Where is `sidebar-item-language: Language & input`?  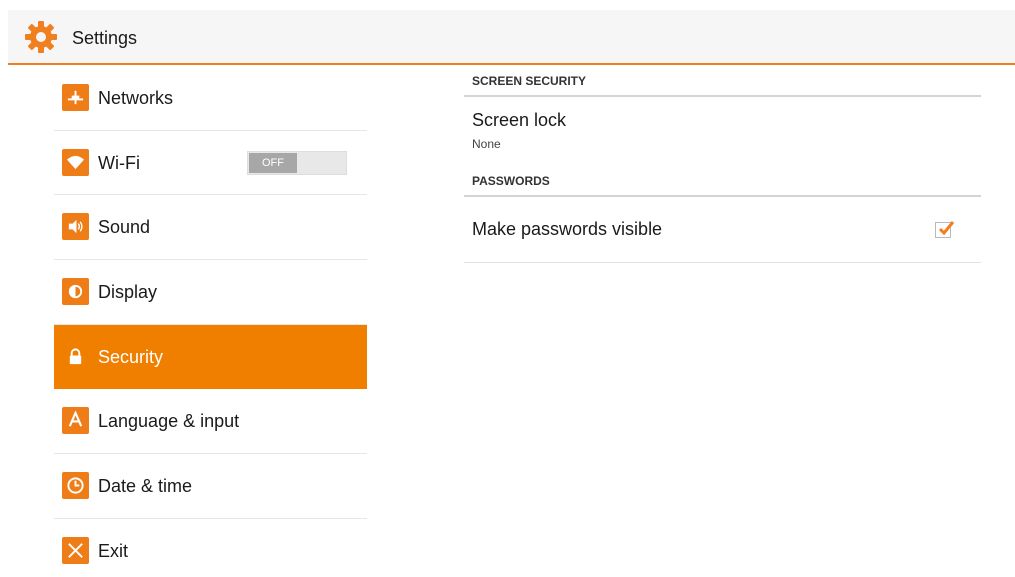
sidebar-item-language: Language & input is located at coordinates (210, 422).